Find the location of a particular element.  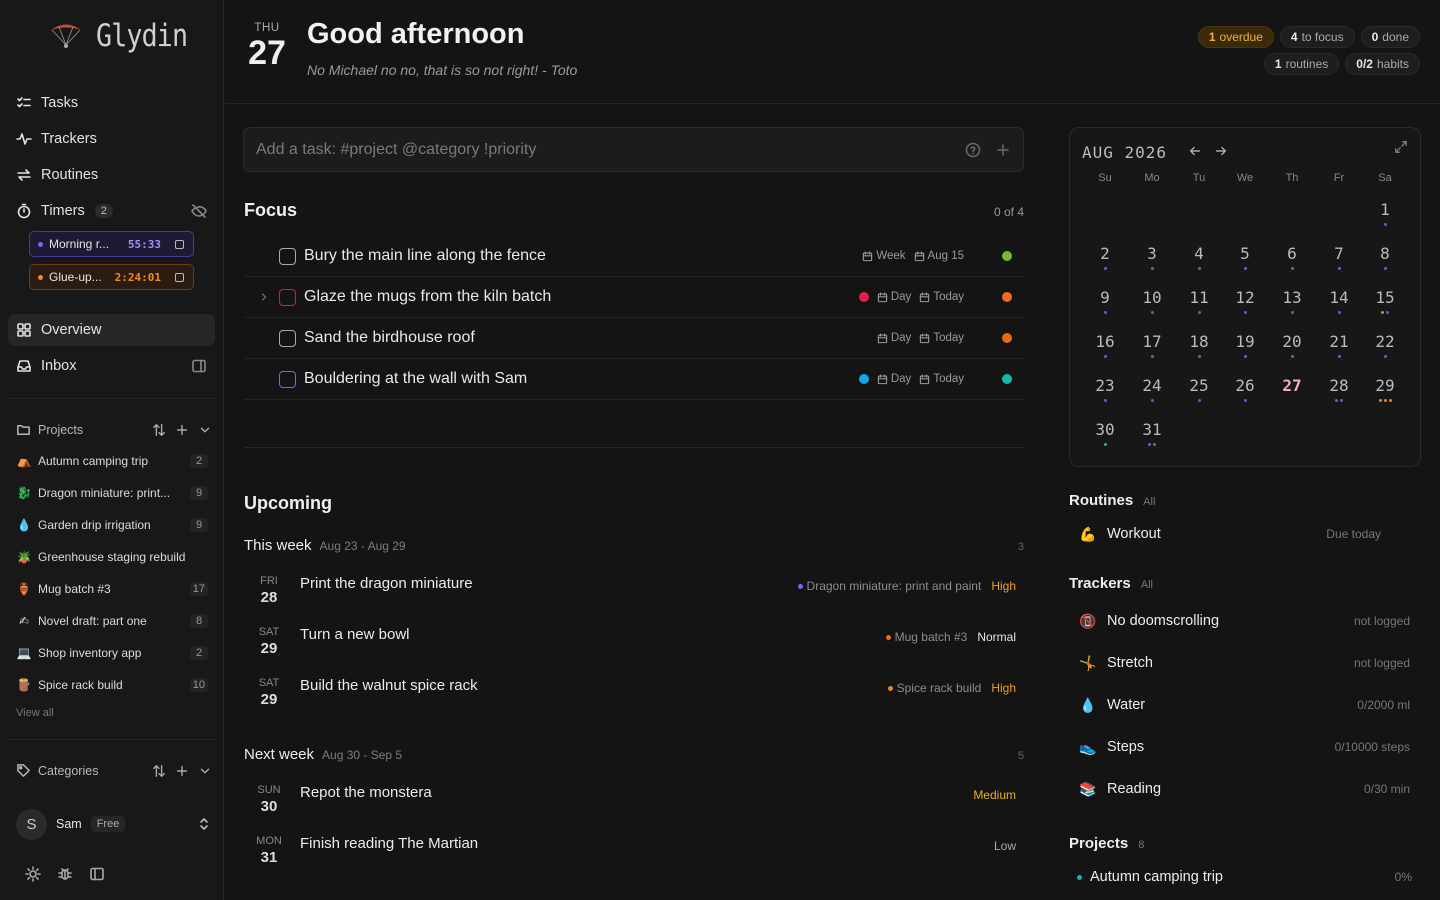

calendar-day: 21 is located at coordinates (1339, 345).